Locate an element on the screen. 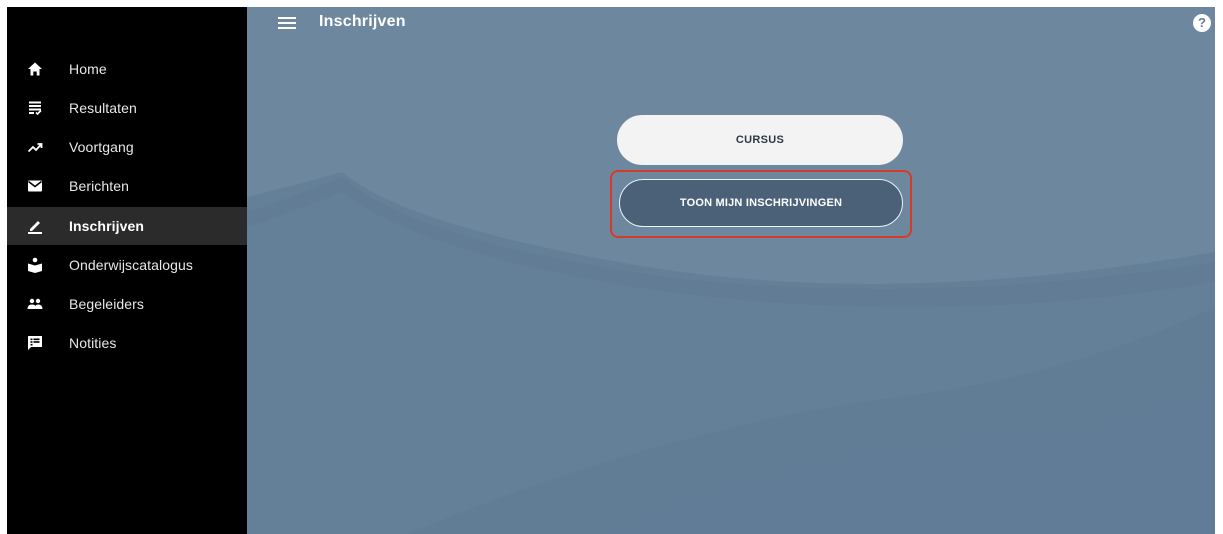  sidebar-item-begeleiders: Begeleiders is located at coordinates (127, 304).